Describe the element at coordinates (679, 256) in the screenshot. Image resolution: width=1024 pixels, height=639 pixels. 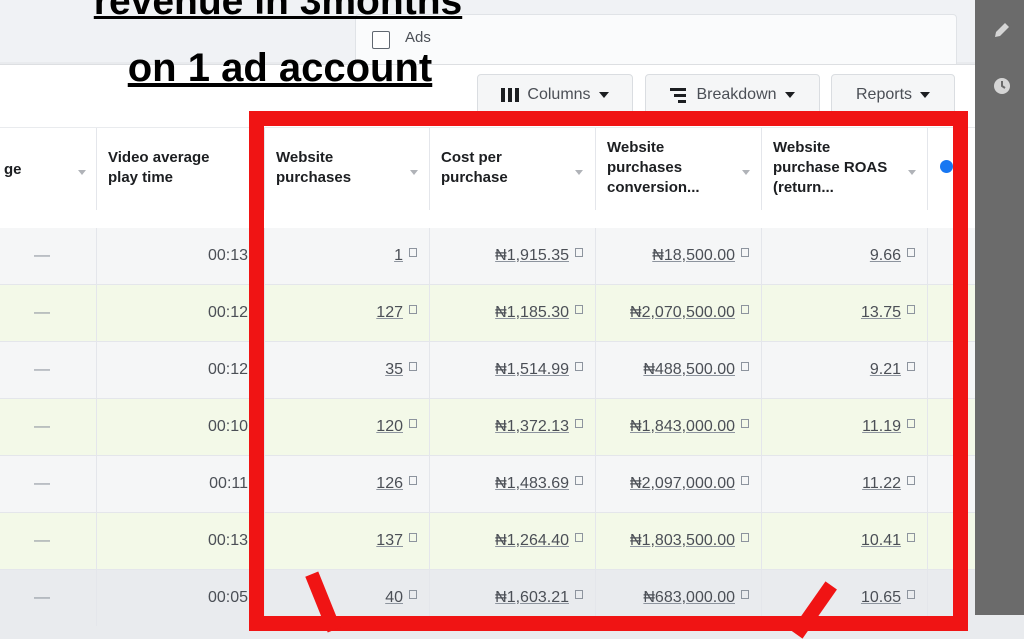
I see `conversion-value-cell: ₦18,500.00` at that location.